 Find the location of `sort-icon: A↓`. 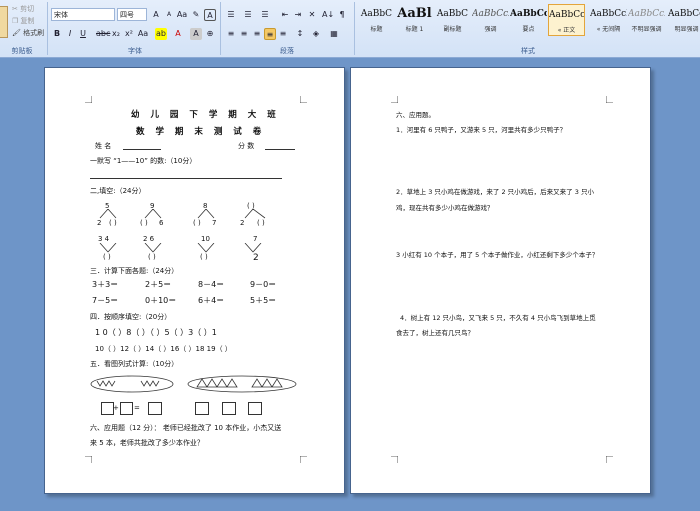

sort-icon: A↓ is located at coordinates (328, 15).